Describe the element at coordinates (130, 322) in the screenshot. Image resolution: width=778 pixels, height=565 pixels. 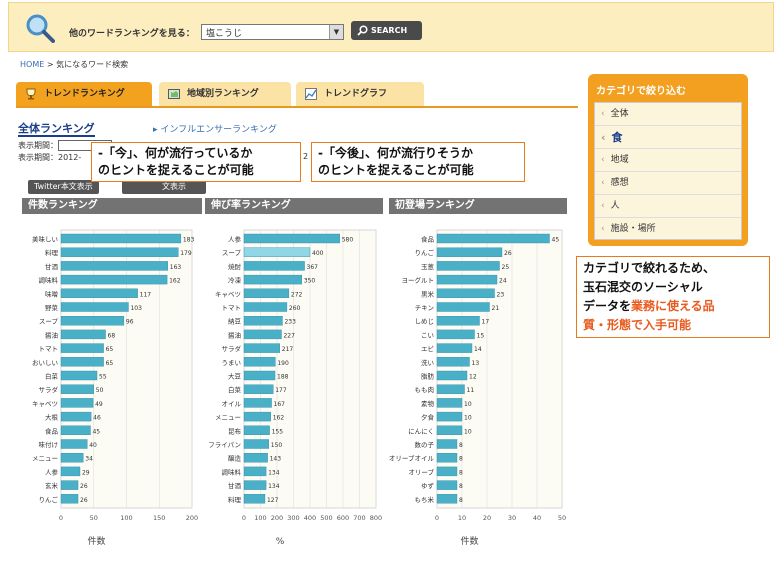
I see `value-label: 96` at that location.